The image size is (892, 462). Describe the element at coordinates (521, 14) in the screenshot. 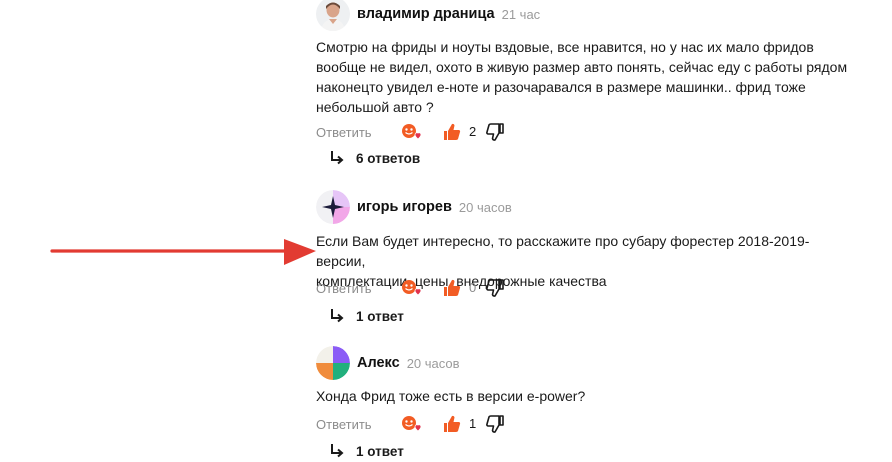

I see `comment-time: 21 час` at that location.